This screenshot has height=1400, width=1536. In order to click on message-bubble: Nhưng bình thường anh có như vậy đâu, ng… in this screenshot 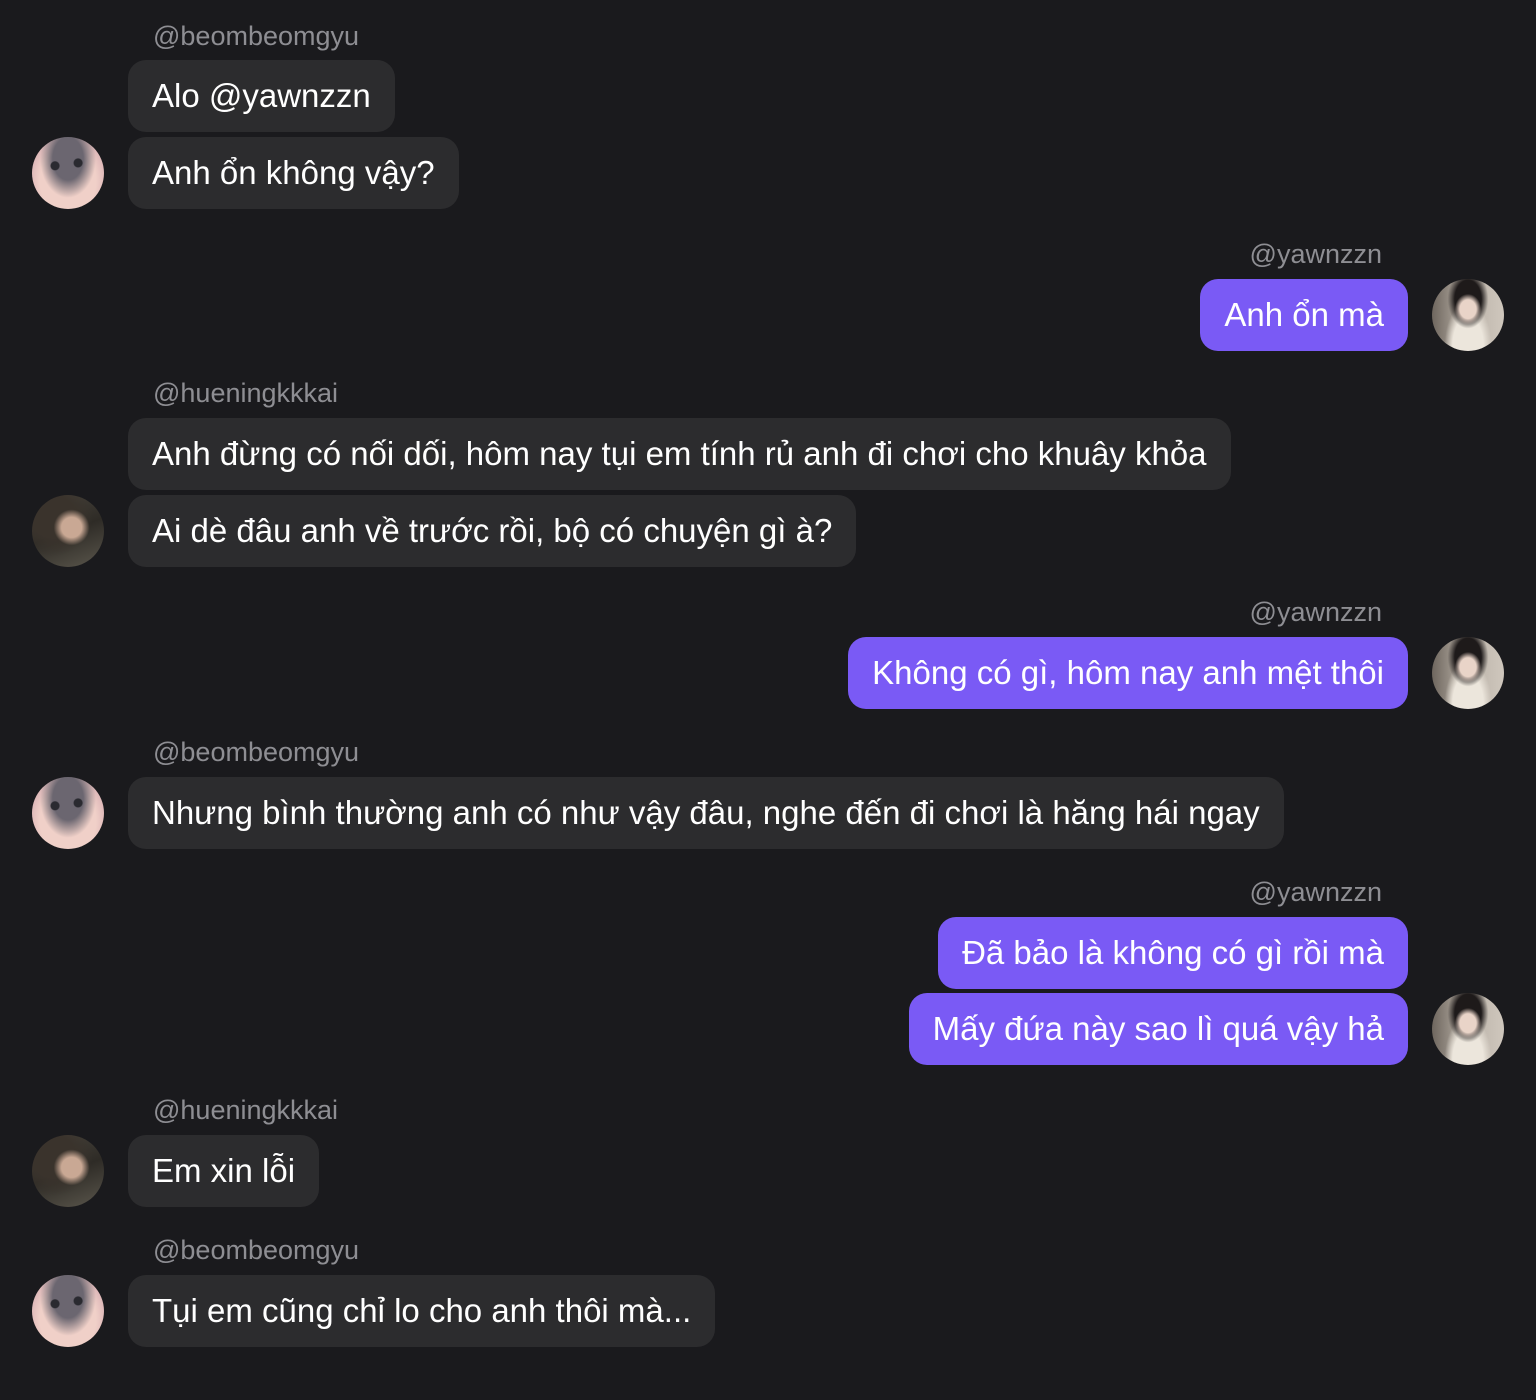, I will do `click(706, 813)`.